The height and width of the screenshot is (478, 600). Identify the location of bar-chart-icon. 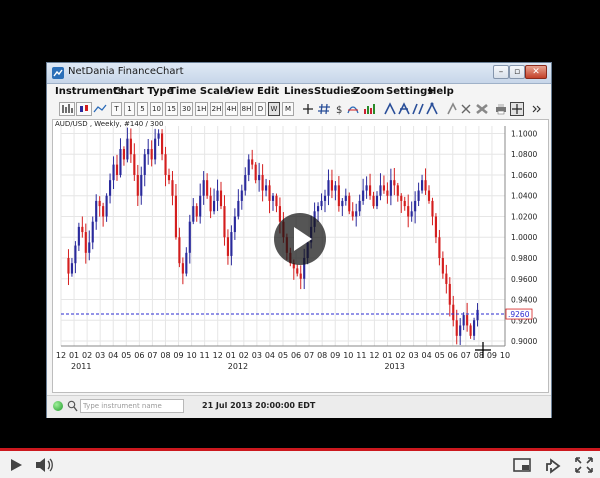
(67, 108).